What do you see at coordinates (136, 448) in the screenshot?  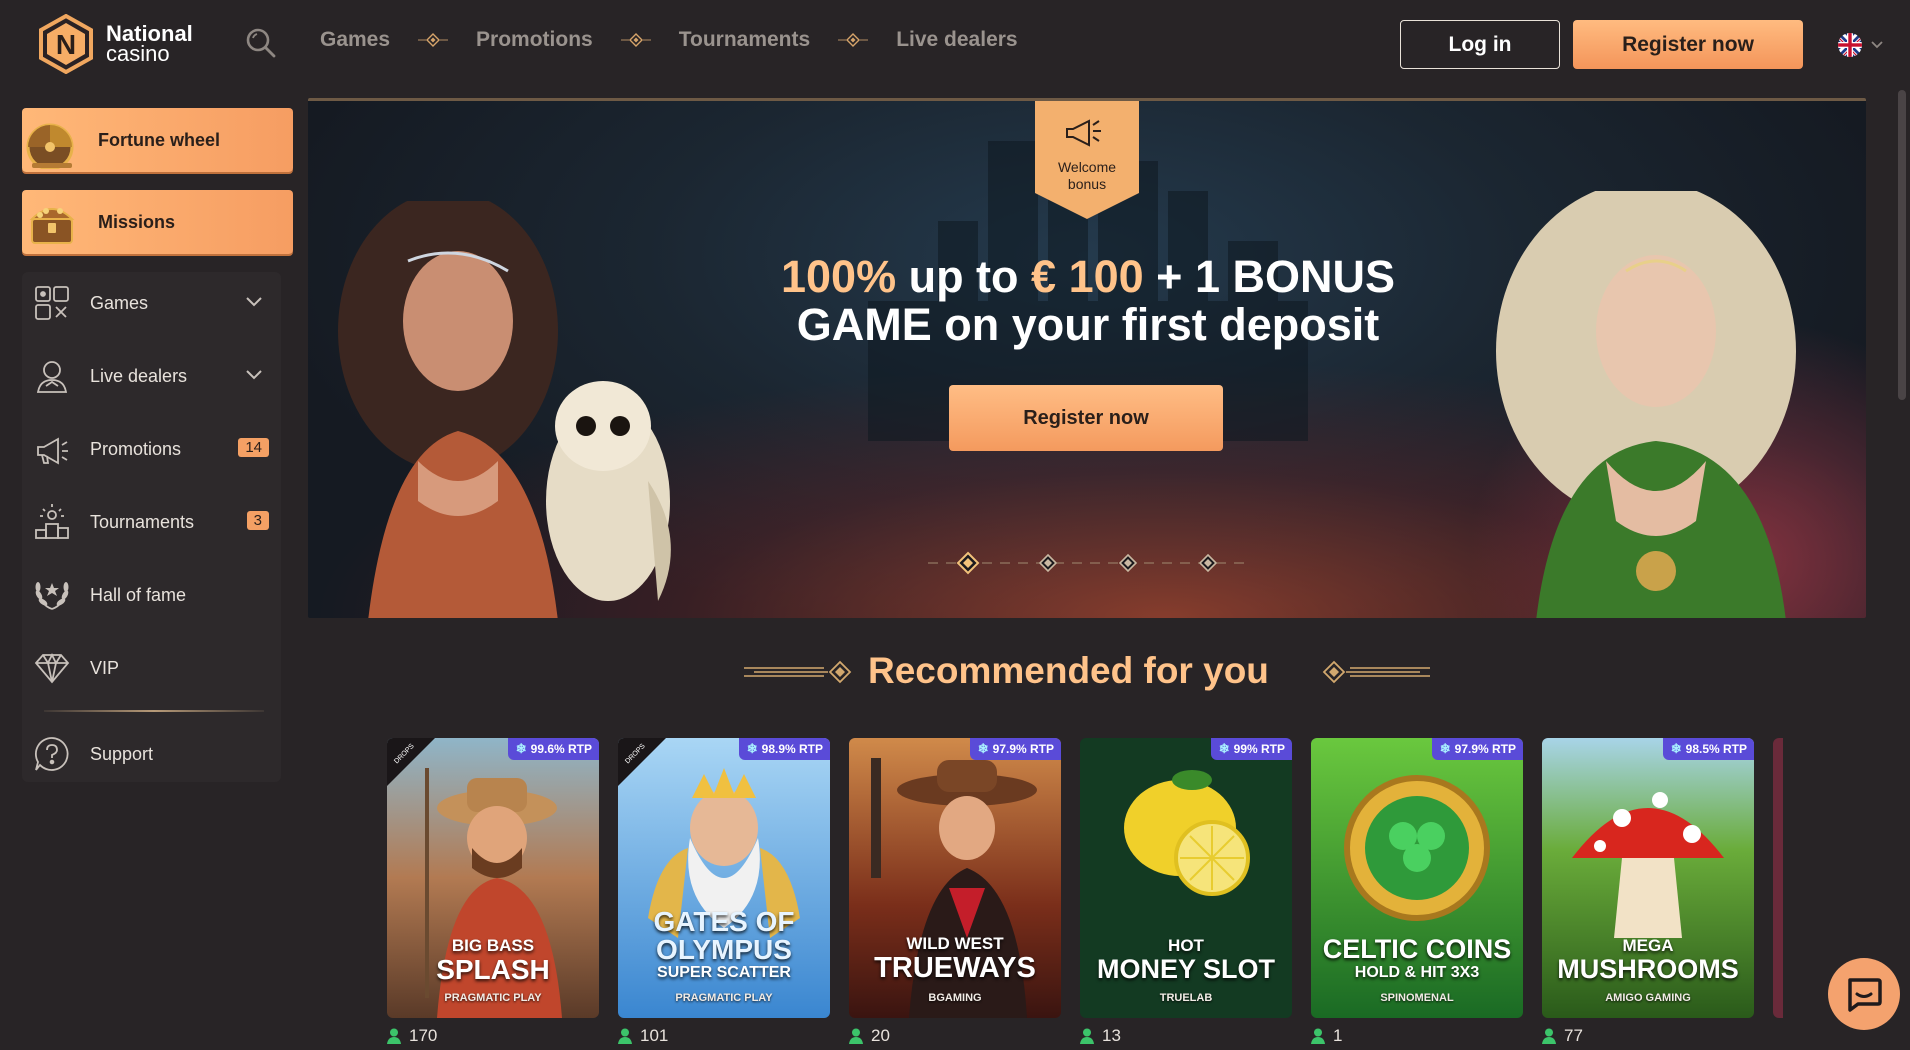 I see `sidebar-item-label: Promotions` at bounding box center [136, 448].